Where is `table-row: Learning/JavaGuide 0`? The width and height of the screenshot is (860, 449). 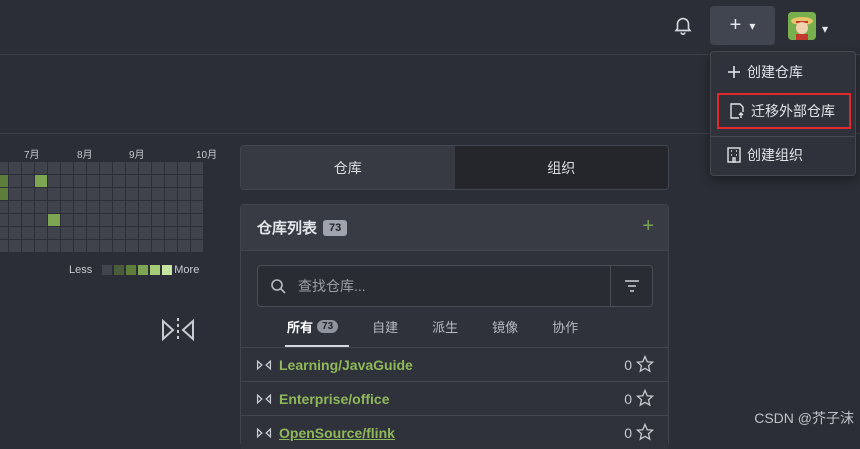 table-row: Learning/JavaGuide 0 is located at coordinates (454, 364).